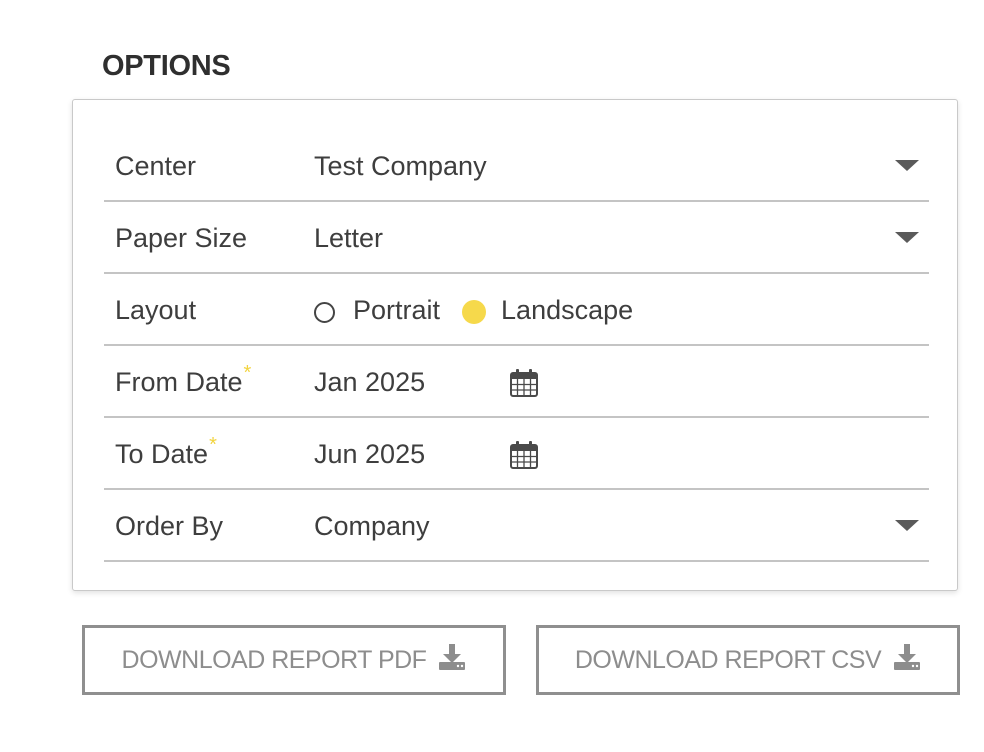  I want to click on radio-portrait-label: Portrait, so click(397, 309).